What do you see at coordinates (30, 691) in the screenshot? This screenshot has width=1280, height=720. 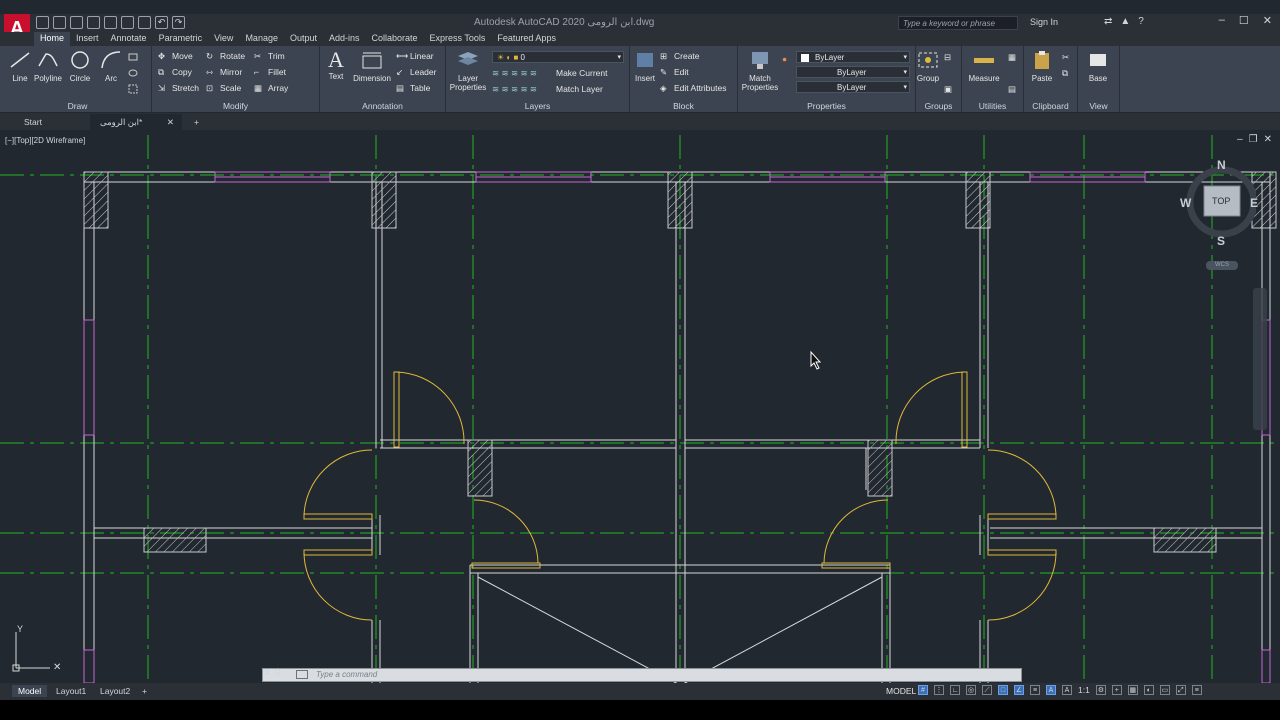 I see `layout-tab-model: Model` at bounding box center [30, 691].